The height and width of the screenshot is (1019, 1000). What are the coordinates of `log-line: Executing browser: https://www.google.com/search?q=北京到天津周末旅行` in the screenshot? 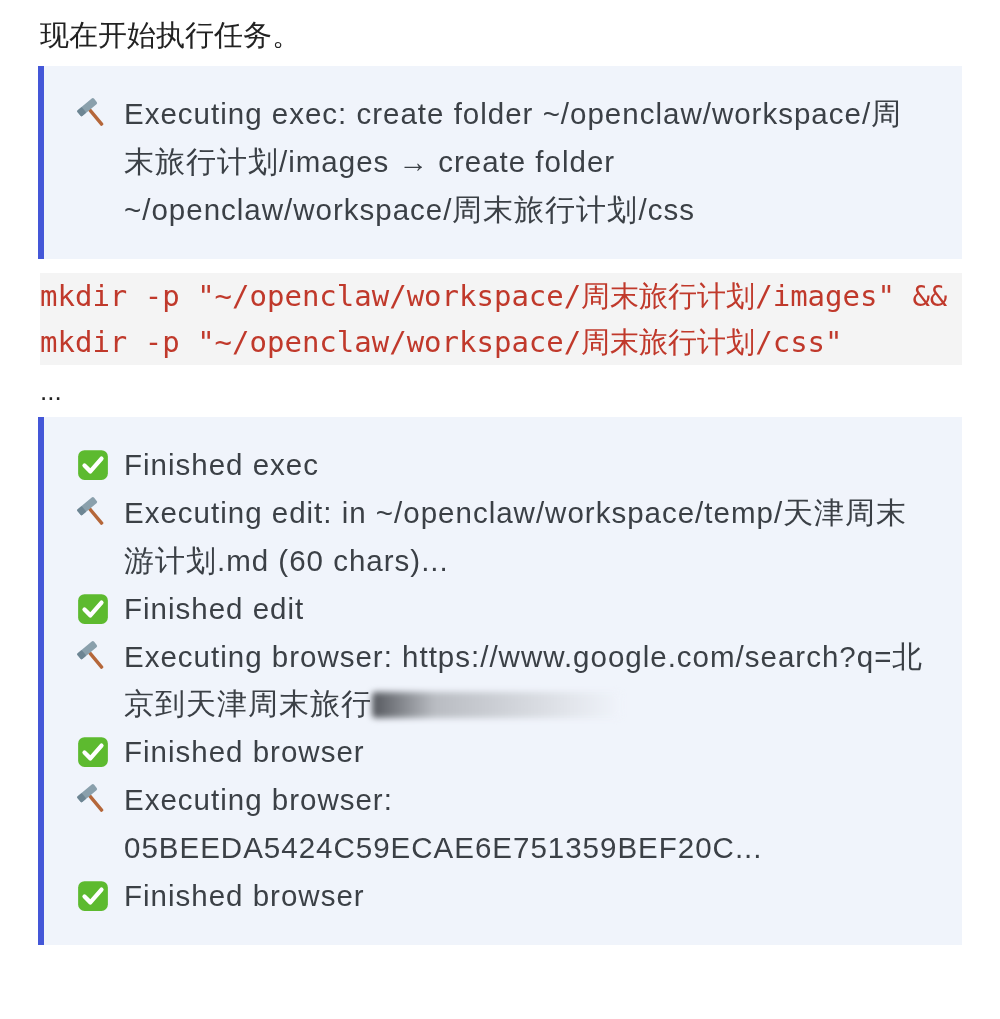 It's located at (524, 680).